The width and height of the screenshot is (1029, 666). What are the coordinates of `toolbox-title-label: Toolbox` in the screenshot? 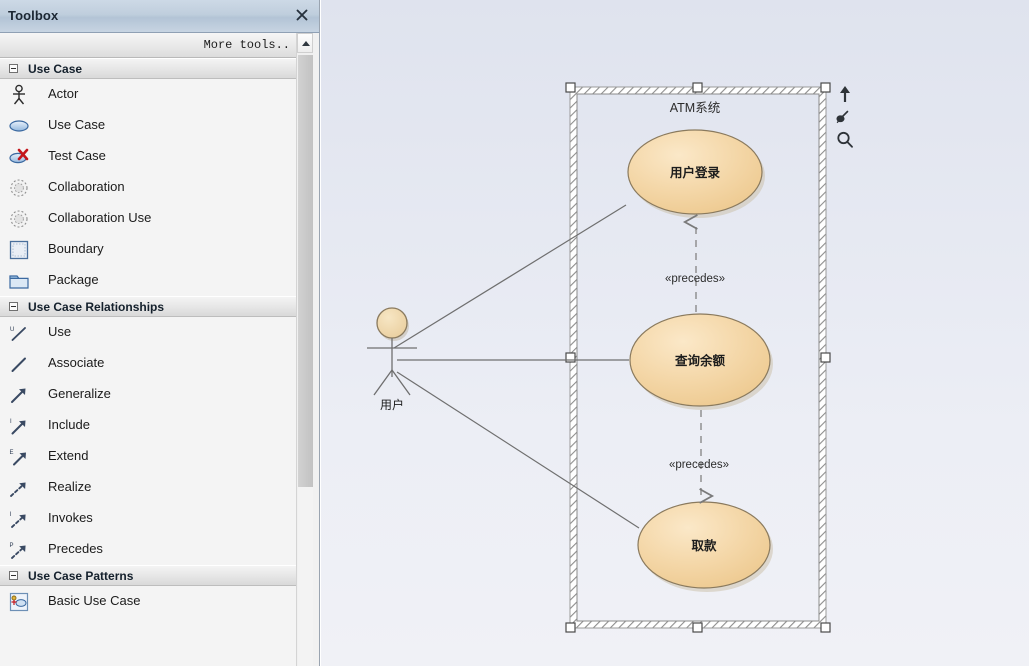 It's located at (33, 15).